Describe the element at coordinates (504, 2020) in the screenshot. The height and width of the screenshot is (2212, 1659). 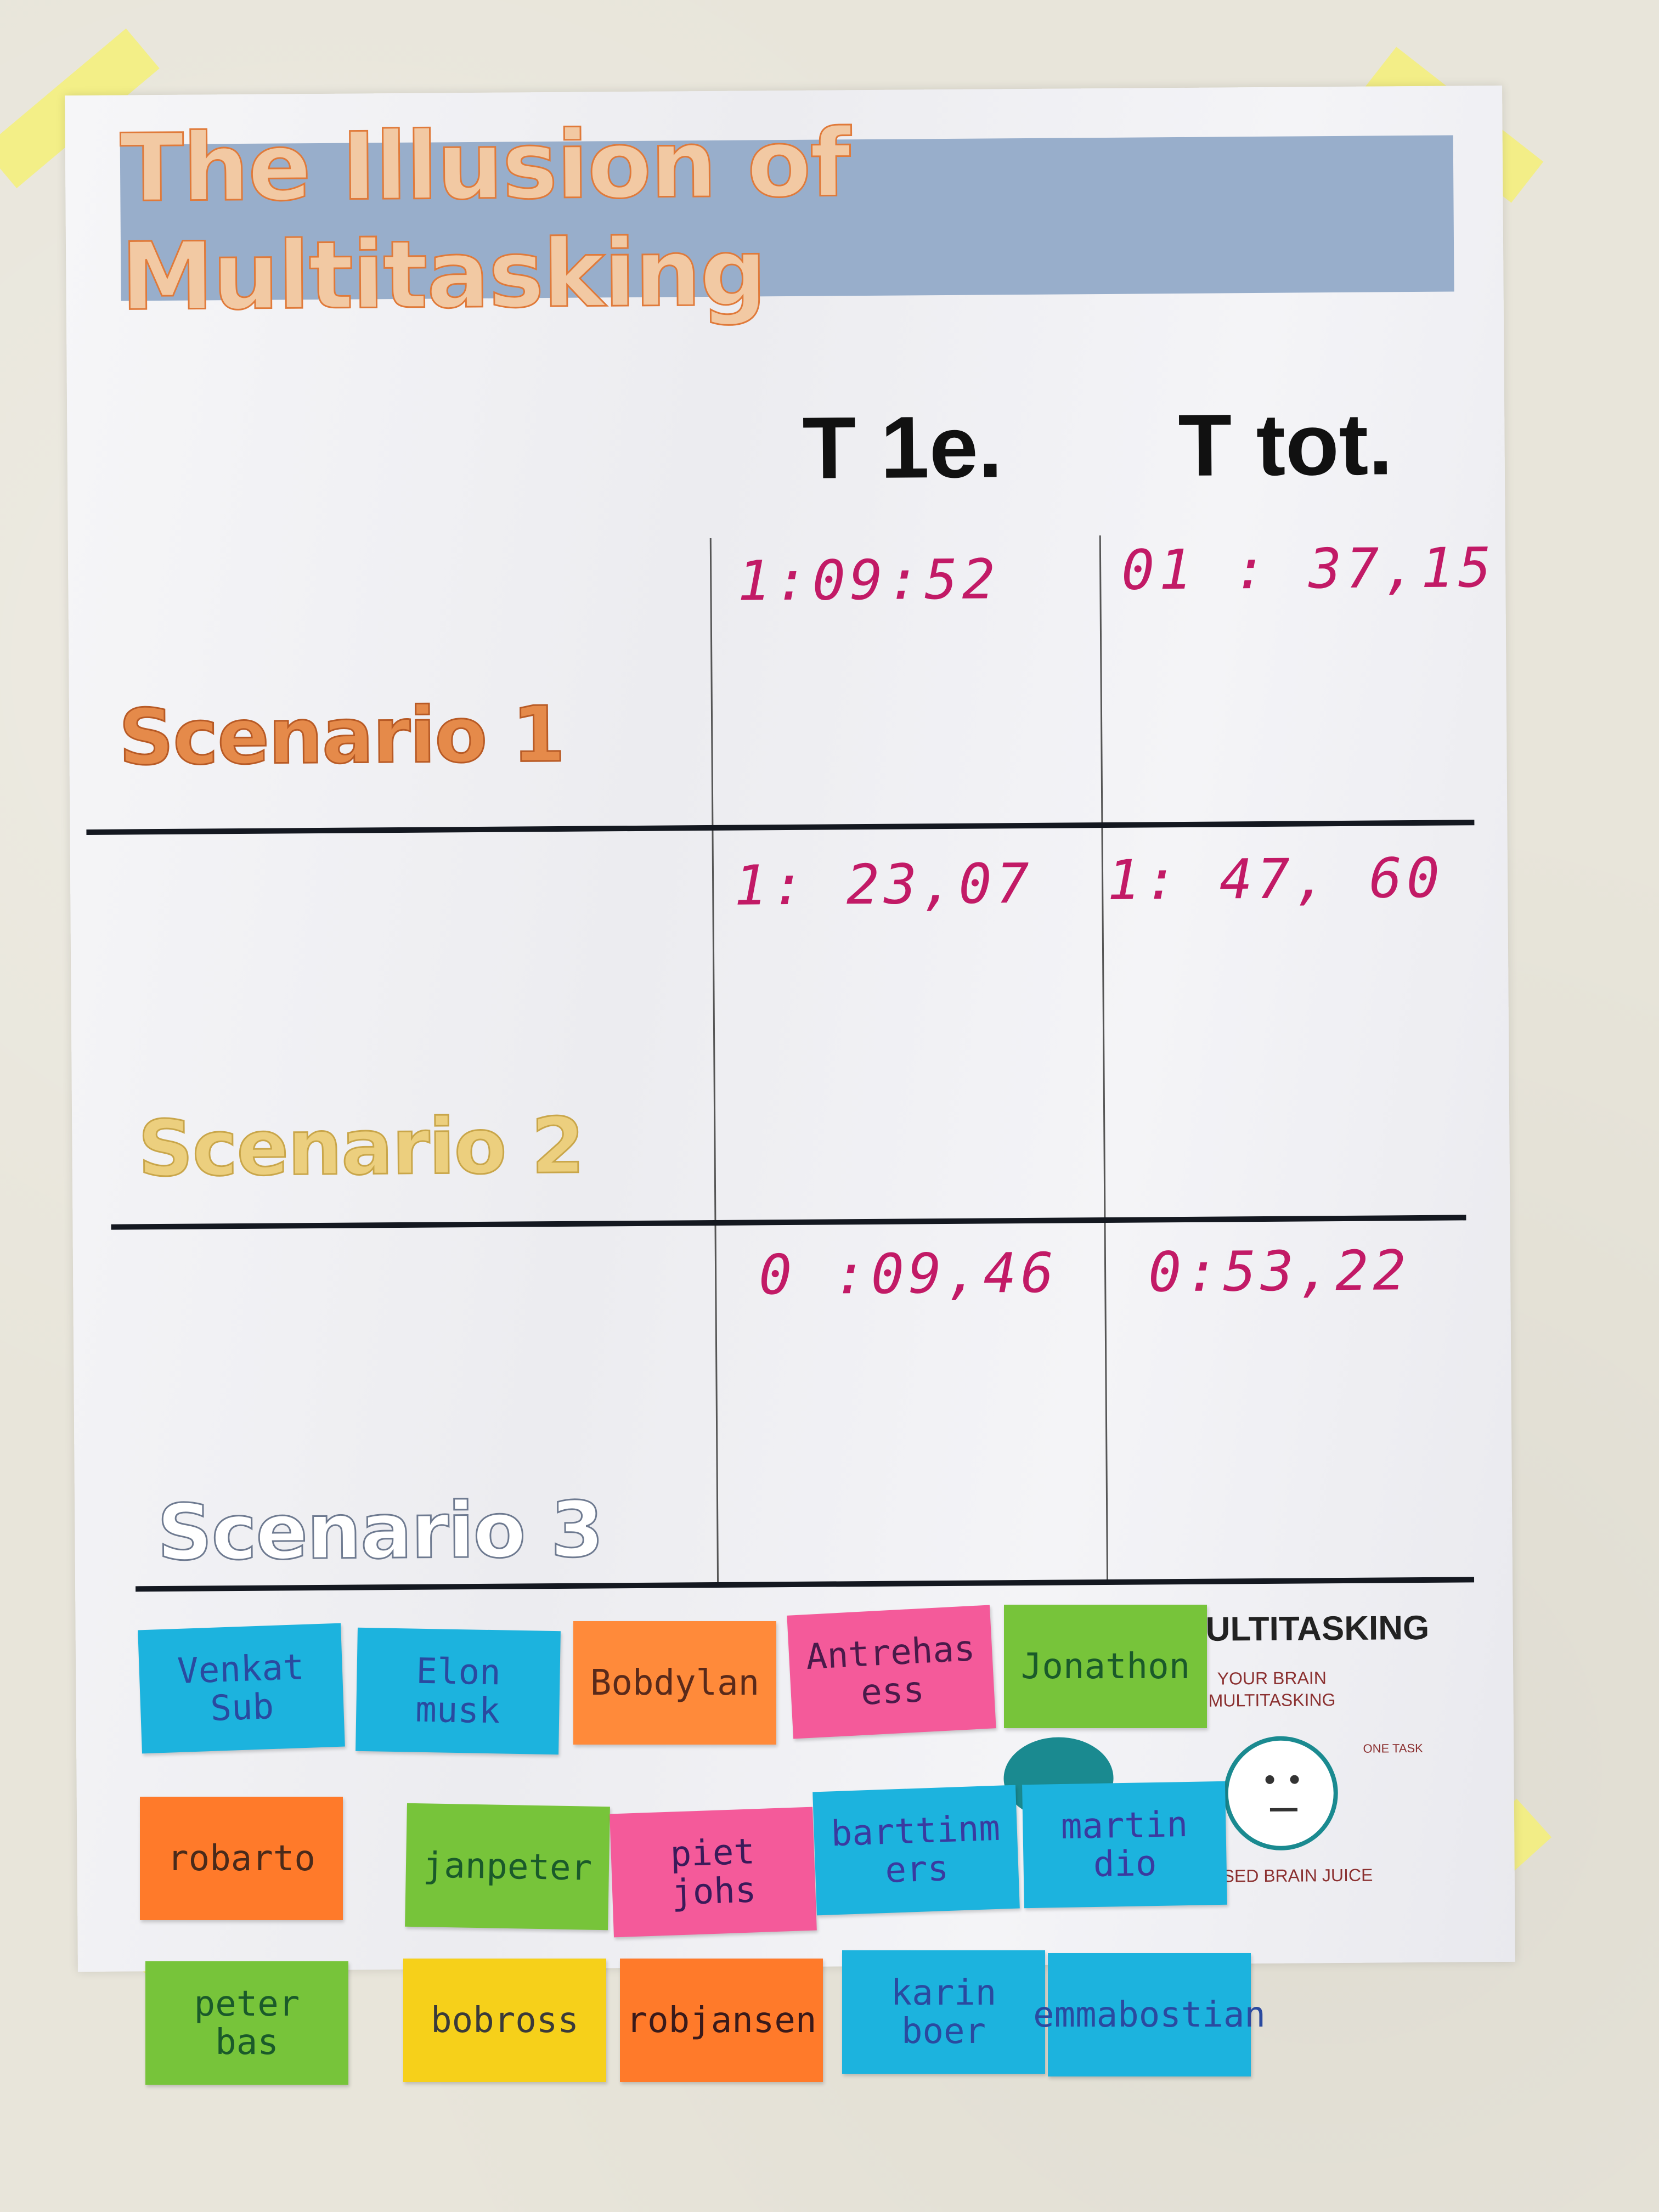
I see `sticky-note: bobross` at that location.